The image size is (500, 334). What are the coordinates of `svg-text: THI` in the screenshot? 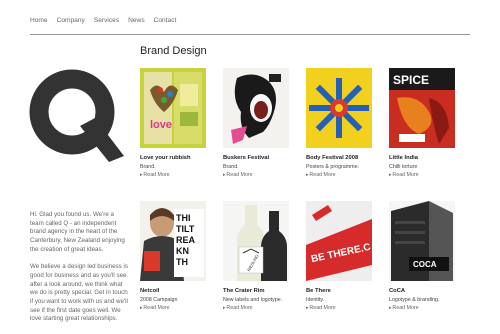 It's located at (183, 218).